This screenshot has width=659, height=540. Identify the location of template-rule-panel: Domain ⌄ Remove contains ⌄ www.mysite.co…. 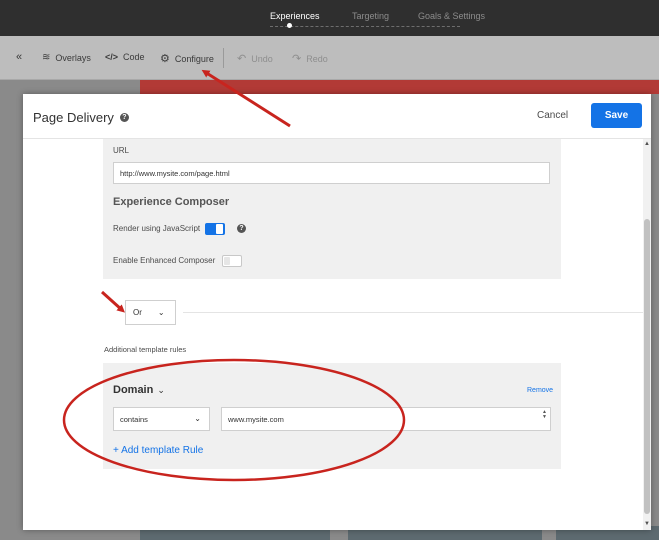
(332, 416).